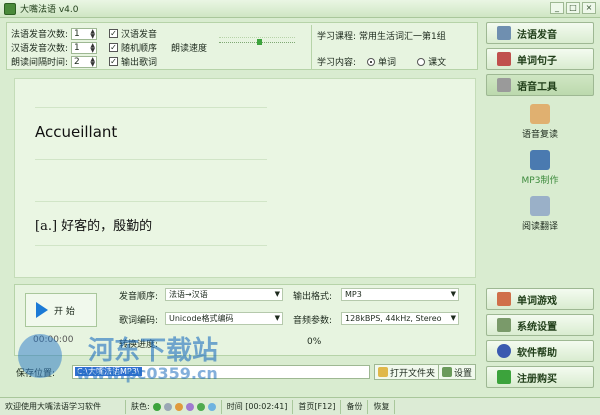 The width and height of the screenshot is (600, 415). Describe the element at coordinates (139, 297) in the screenshot. I see `order-label: 发音顺序:` at that location.